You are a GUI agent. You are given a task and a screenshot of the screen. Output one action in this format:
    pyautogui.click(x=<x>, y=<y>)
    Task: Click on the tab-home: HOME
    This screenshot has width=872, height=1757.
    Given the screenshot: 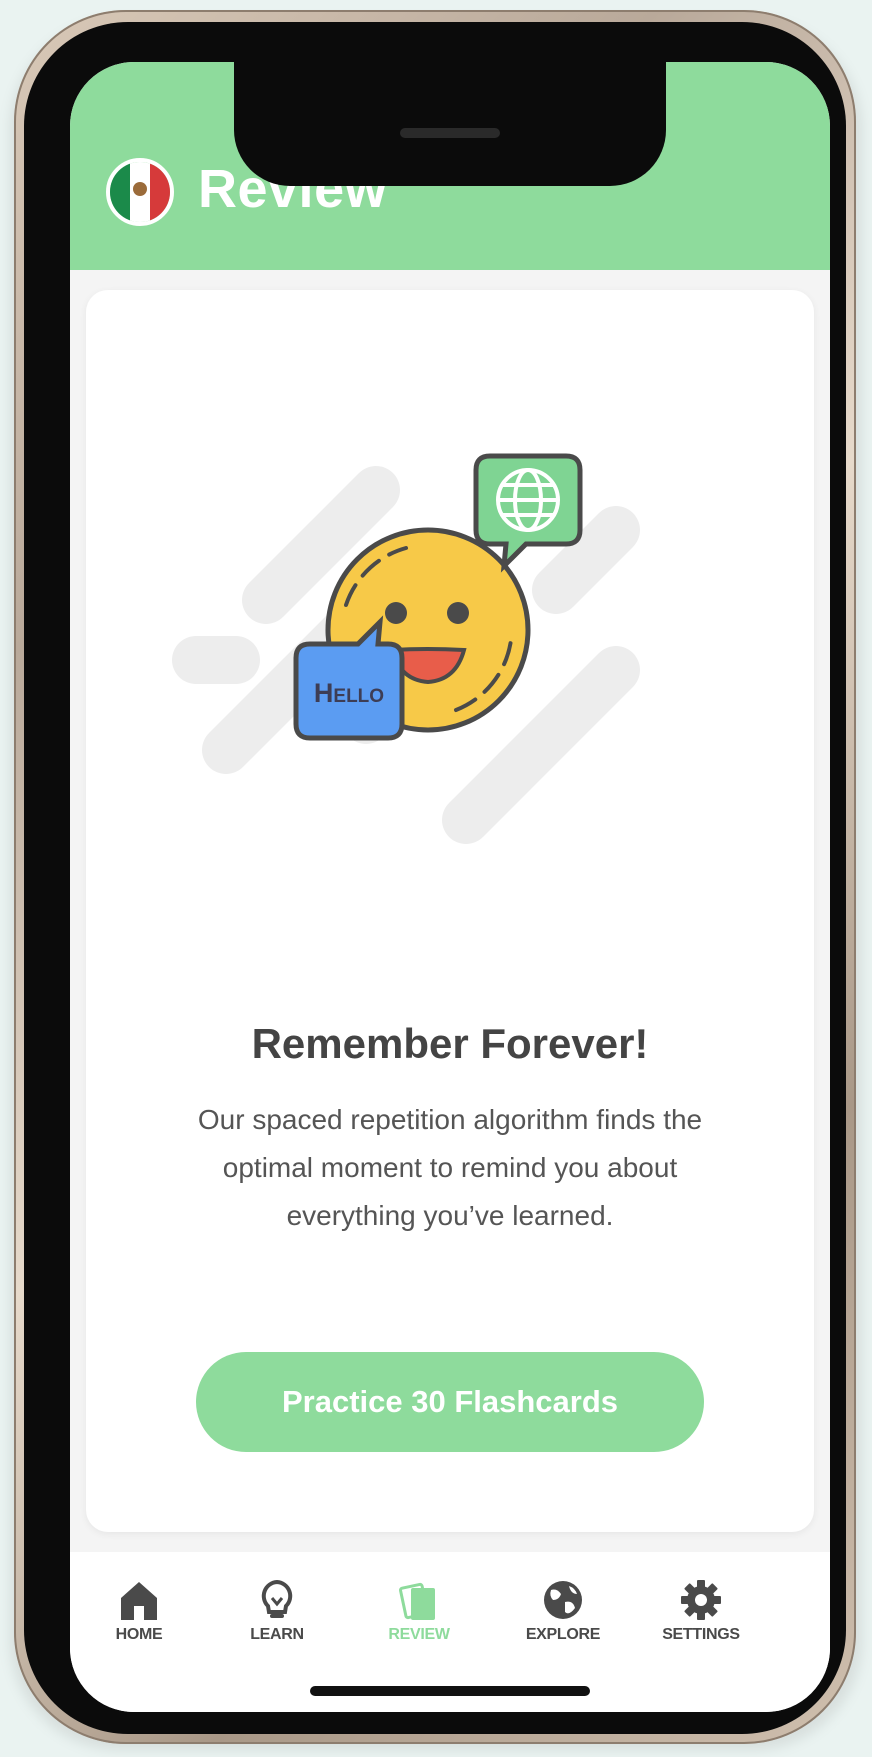 What is the action you would take?
    pyautogui.click(x=139, y=1618)
    